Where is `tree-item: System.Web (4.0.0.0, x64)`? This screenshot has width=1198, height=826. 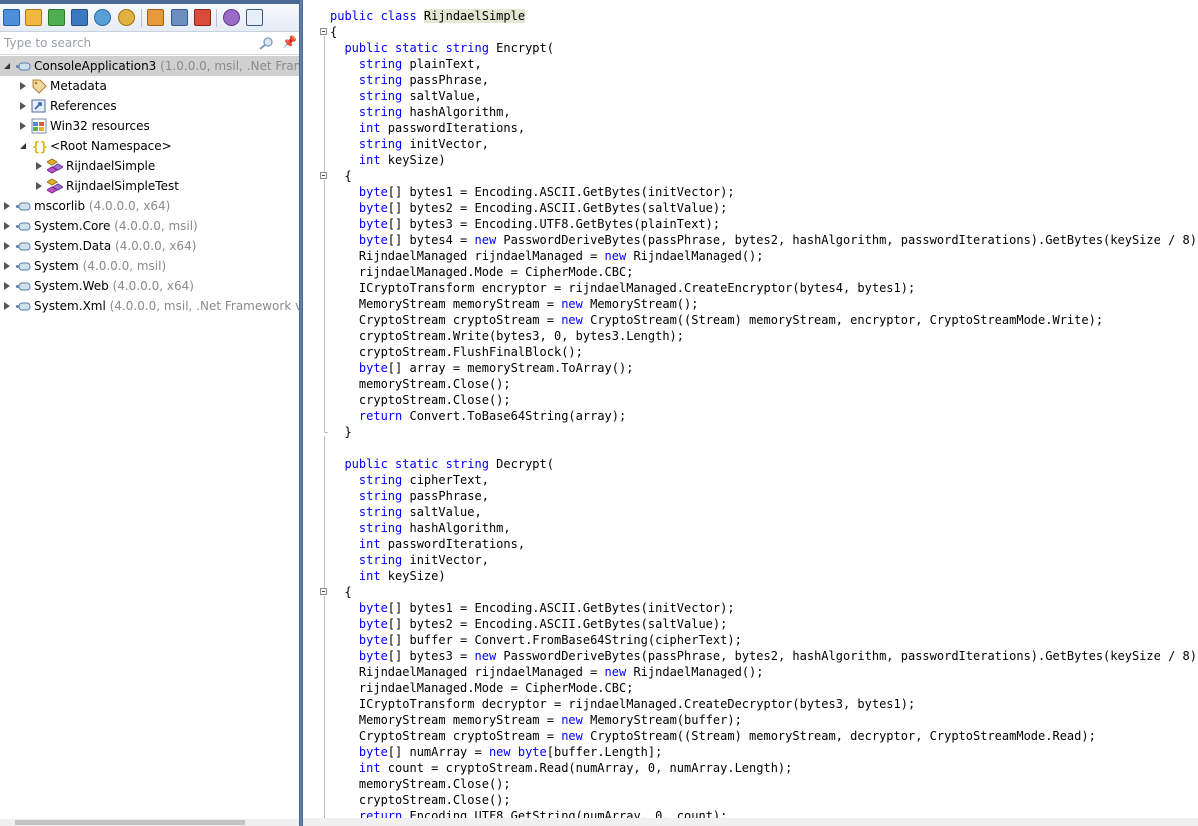
tree-item: System.Web (4.0.0.0, x64) is located at coordinates (149, 286).